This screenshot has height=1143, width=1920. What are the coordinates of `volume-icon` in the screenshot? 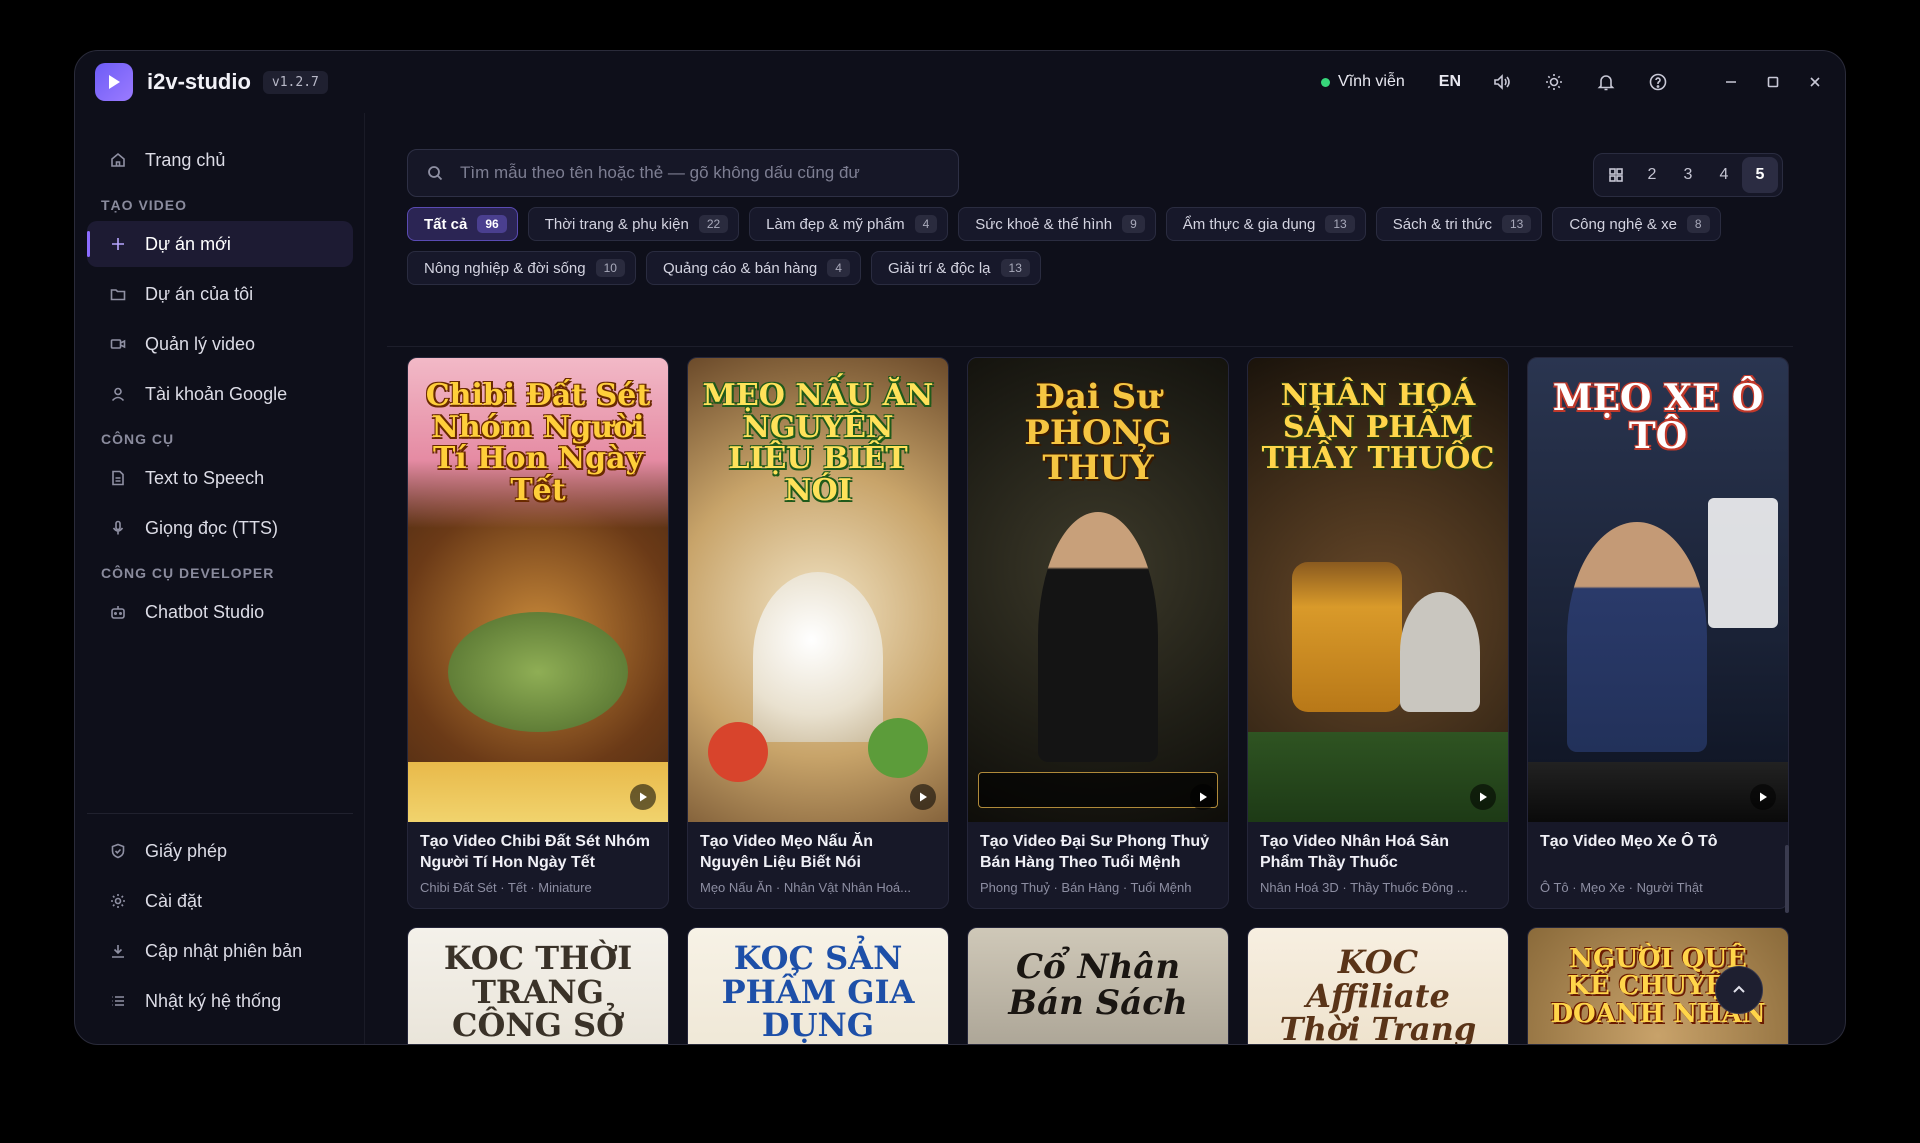 It's located at (1502, 82).